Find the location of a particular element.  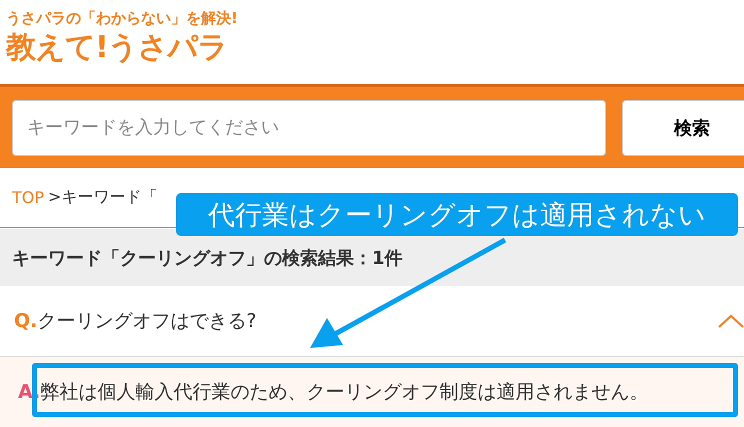

results-heading: キーワード「クーリングオフ」の検索結果：1件 is located at coordinates (372, 257).